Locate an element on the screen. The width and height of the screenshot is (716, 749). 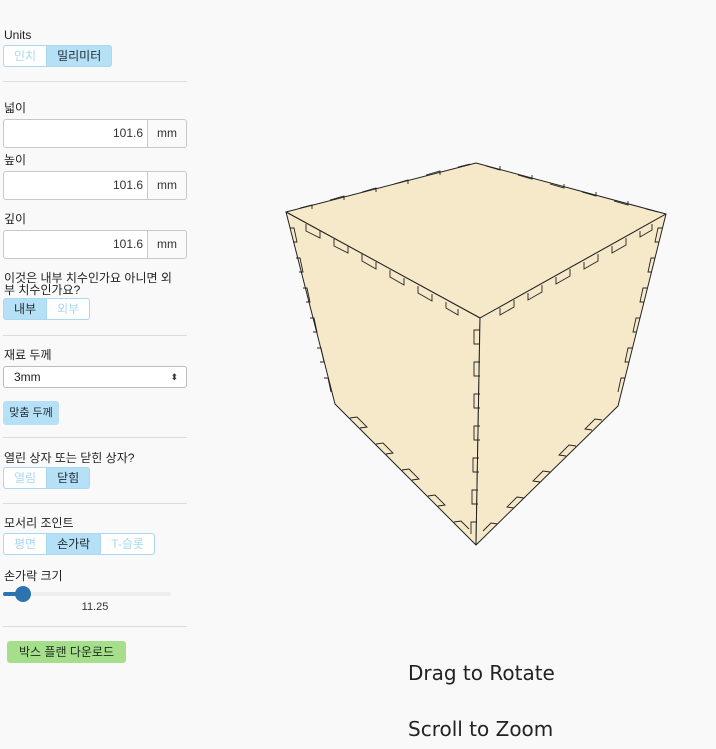
finger-size-label: 손가락 크기 is located at coordinates (33, 576).